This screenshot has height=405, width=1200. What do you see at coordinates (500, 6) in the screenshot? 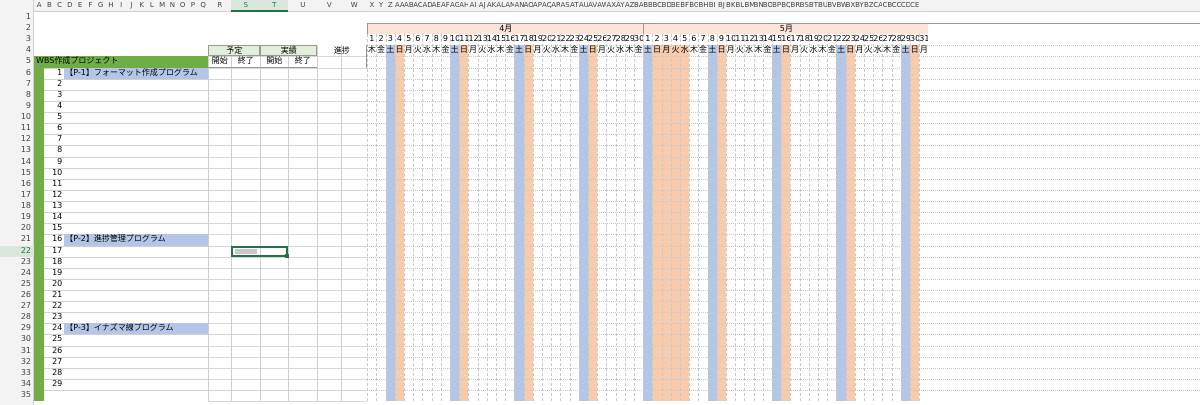
I see `column-header-al: AL` at bounding box center [500, 6].